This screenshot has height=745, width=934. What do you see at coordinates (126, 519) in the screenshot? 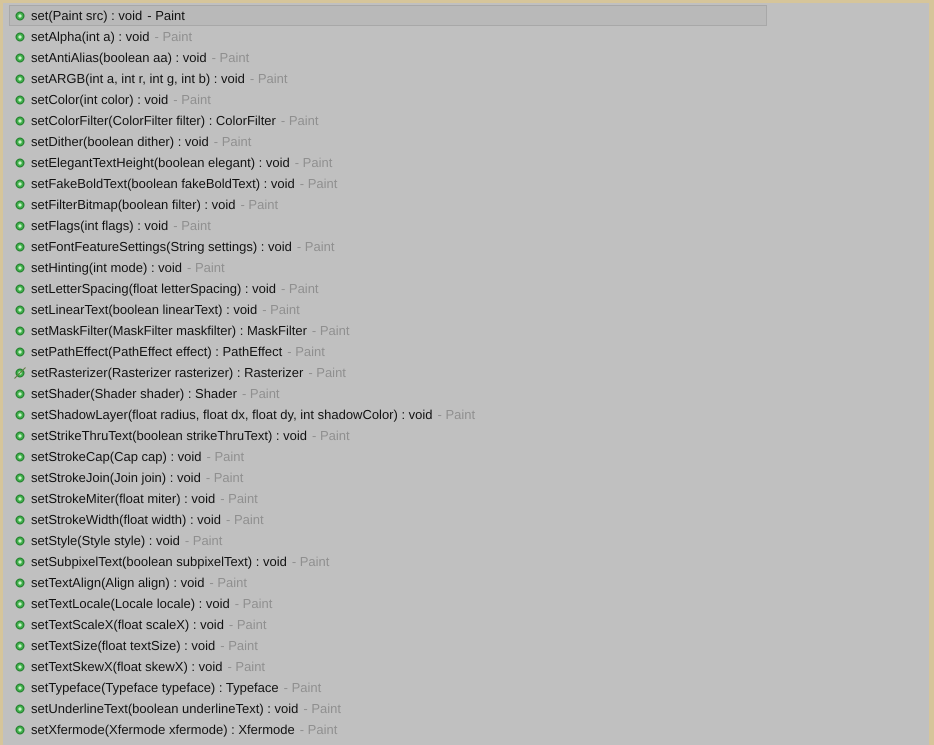
I see `method-signature: setStrokeWidth(float width) : void` at bounding box center [126, 519].